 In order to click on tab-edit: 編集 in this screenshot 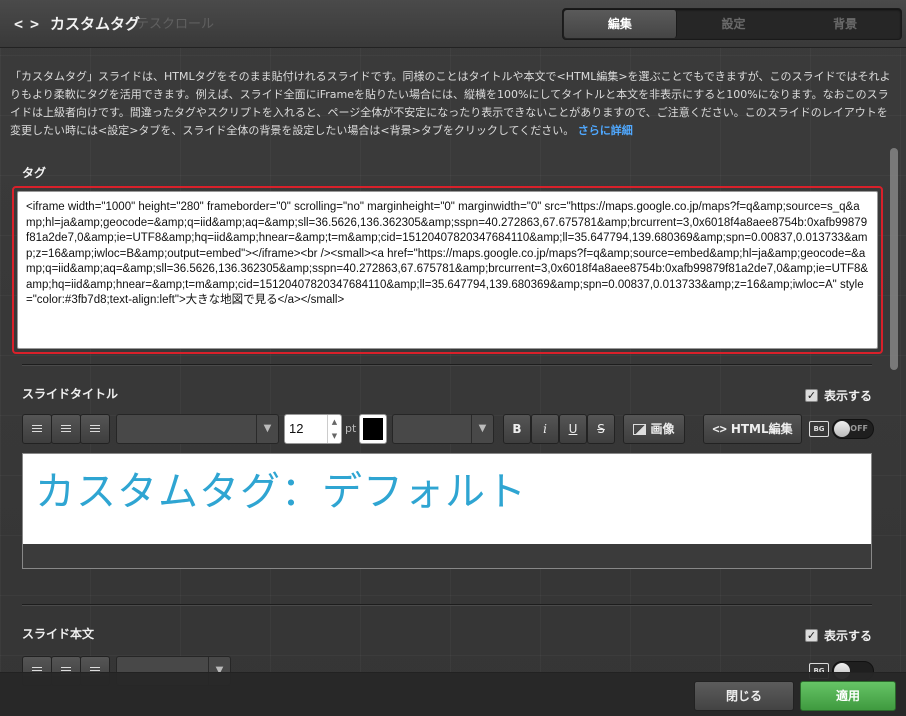, I will do `click(620, 24)`.